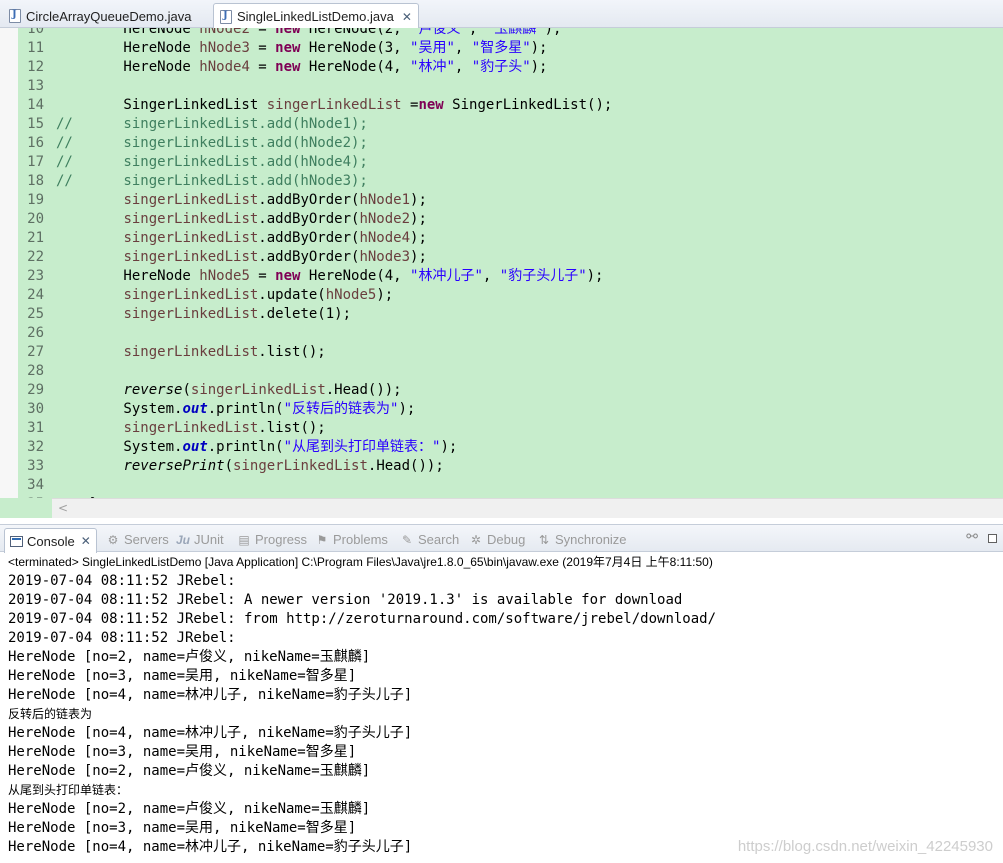 Image resolution: width=1003 pixels, height=863 pixels. Describe the element at coordinates (35, 390) in the screenshot. I see `line-number: 29` at that location.